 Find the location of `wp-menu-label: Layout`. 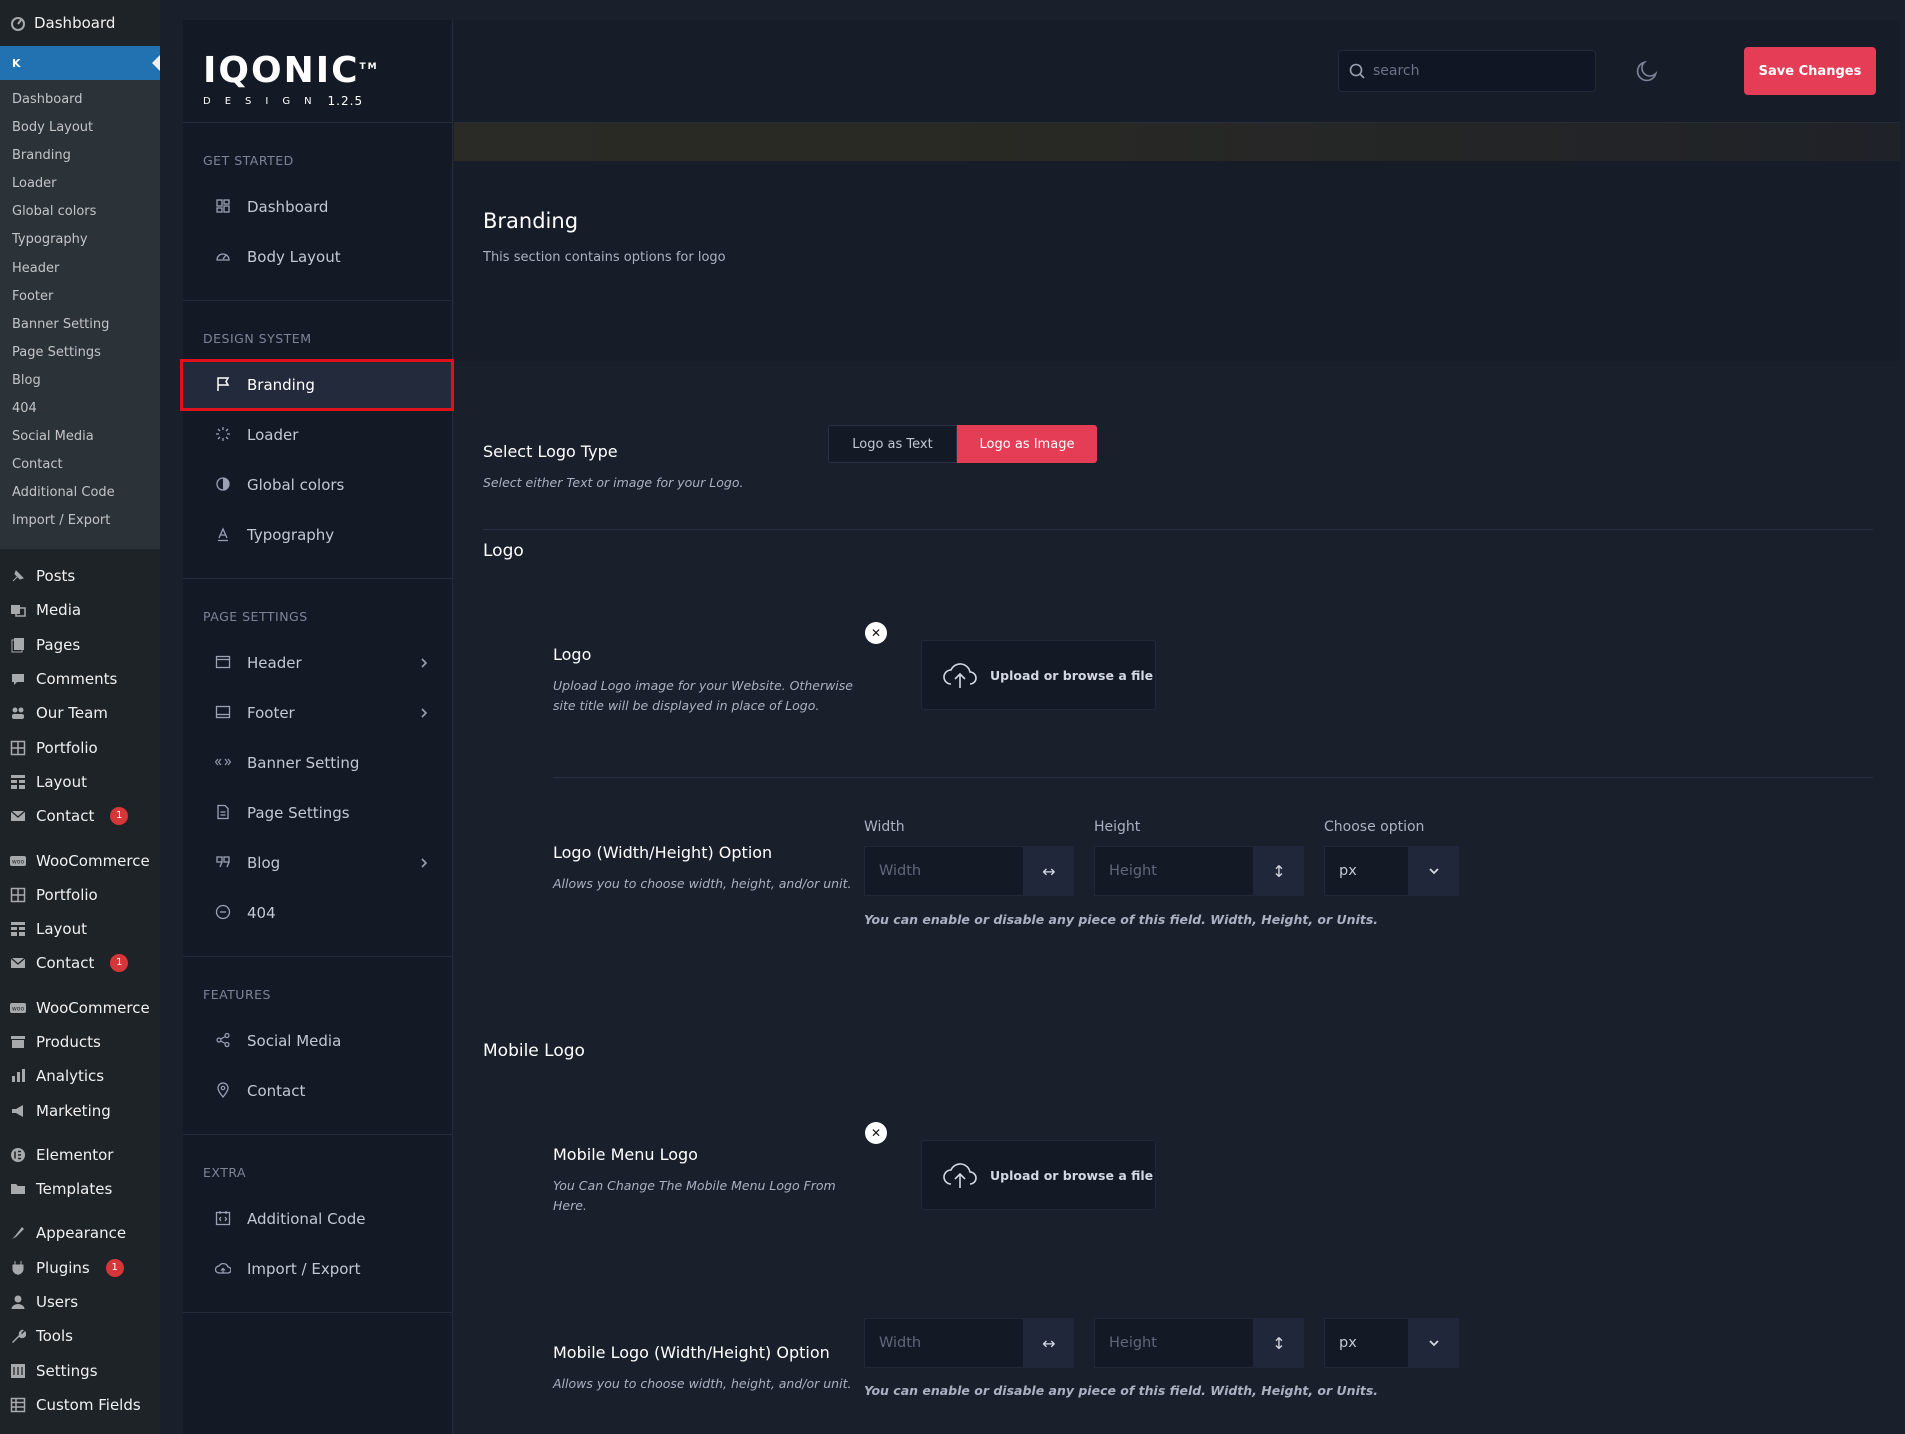

wp-menu-label: Layout is located at coordinates (61, 781).